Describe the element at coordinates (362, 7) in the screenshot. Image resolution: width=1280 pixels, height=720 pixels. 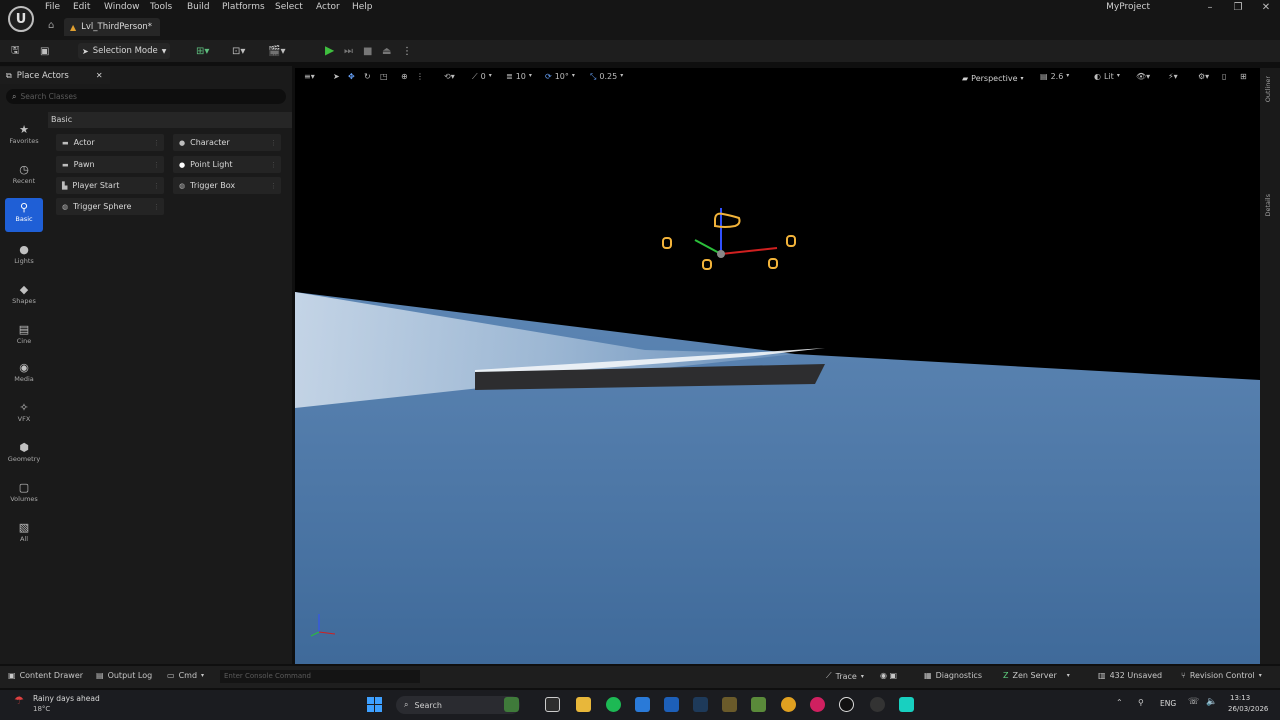
I see `menu-help: Help` at that location.